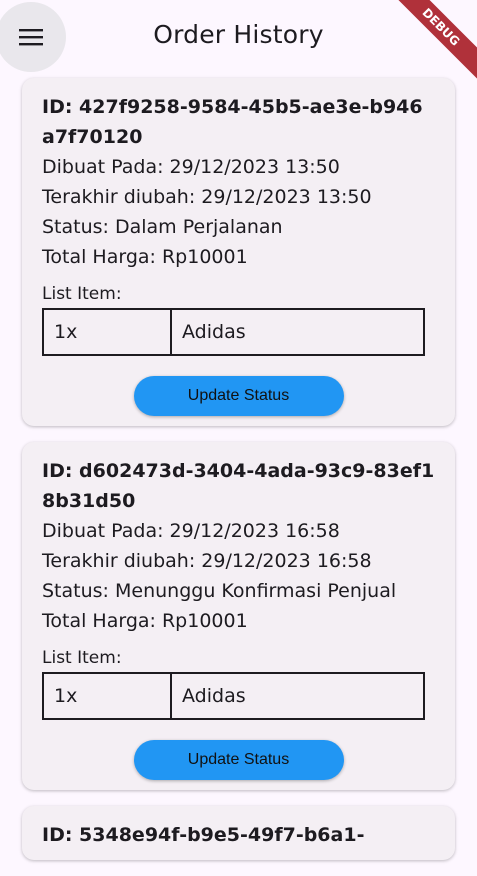  I want to click on order-id: ID: d602473d-3404-4ada-93c9-83ef18b31d50, so click(238, 486).